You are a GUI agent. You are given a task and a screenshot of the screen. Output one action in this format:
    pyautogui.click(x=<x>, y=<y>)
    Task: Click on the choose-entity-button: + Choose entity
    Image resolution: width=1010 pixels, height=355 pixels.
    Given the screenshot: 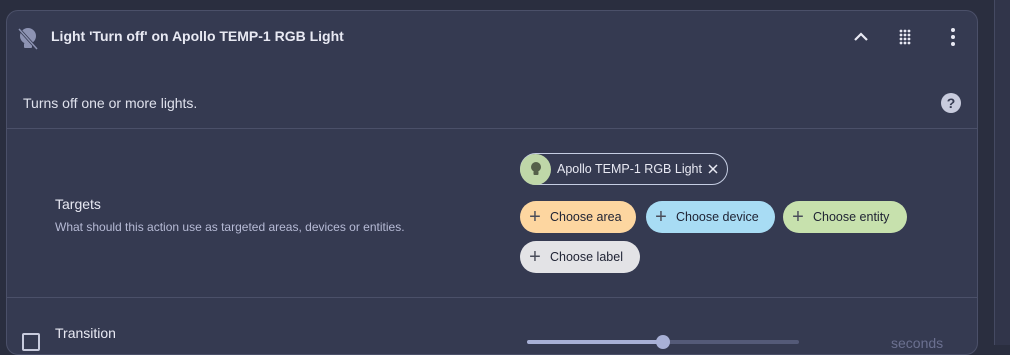 What is the action you would take?
    pyautogui.click(x=845, y=217)
    